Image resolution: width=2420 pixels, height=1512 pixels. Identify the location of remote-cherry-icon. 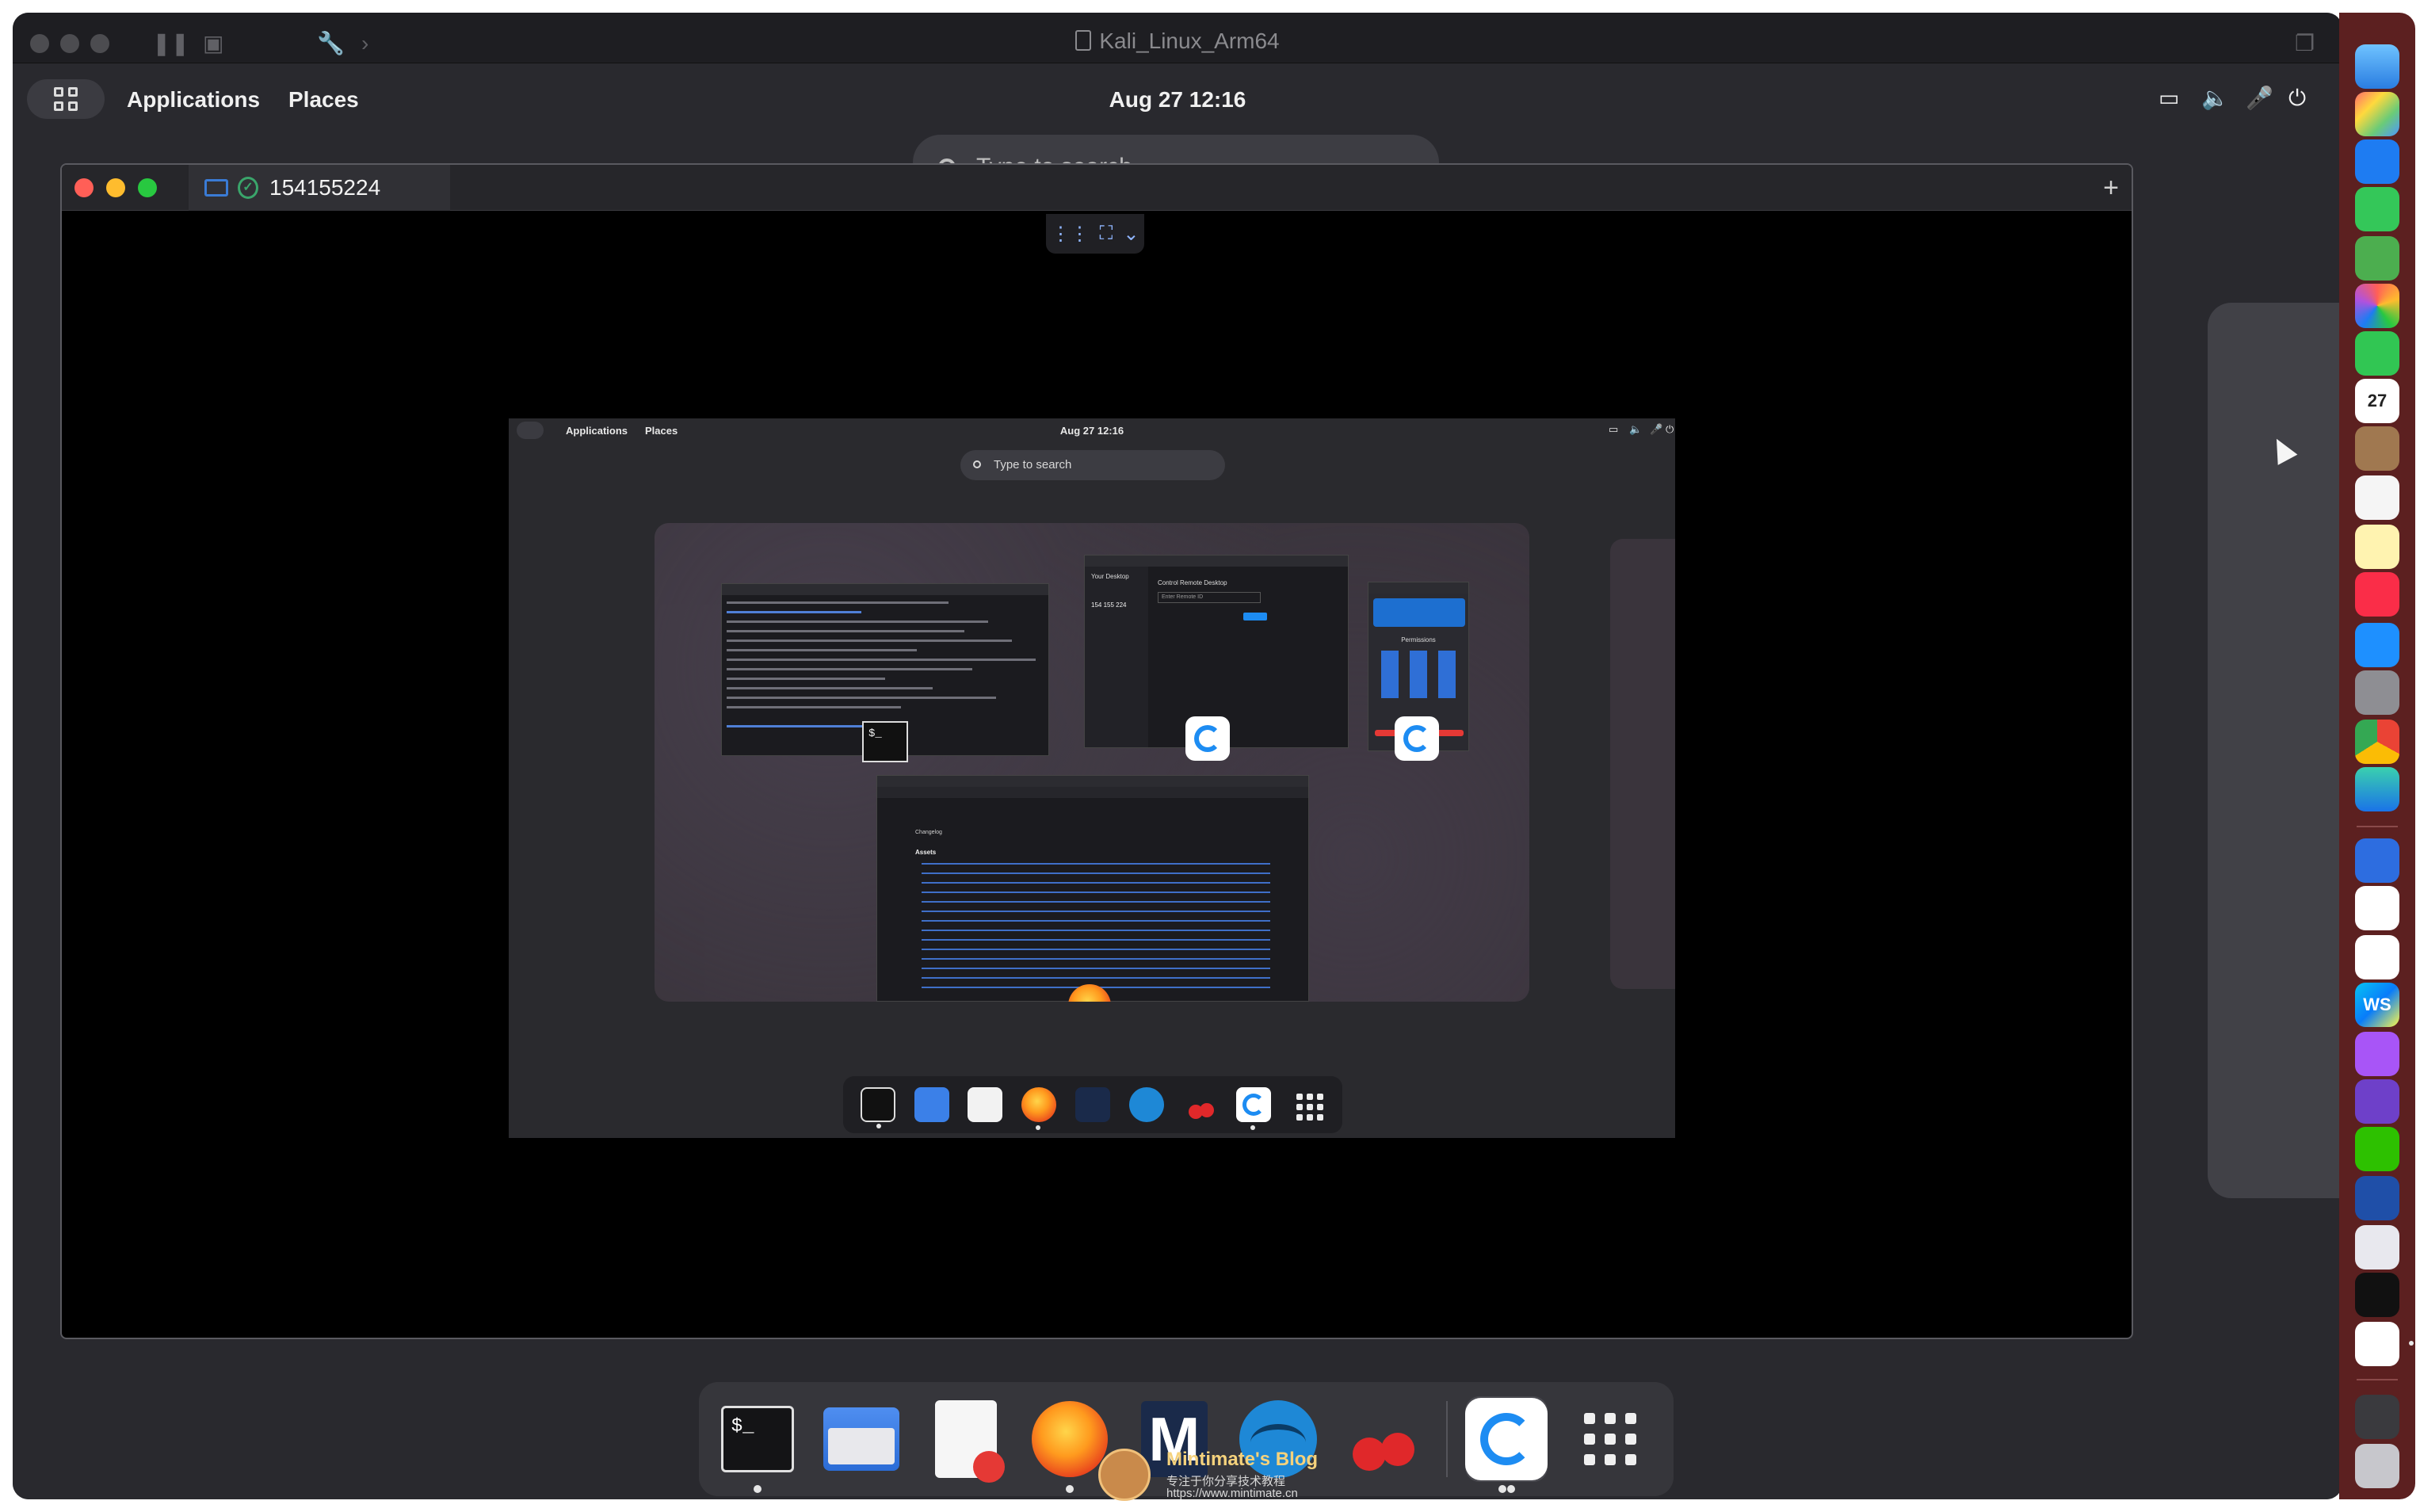
(1199, 1104).